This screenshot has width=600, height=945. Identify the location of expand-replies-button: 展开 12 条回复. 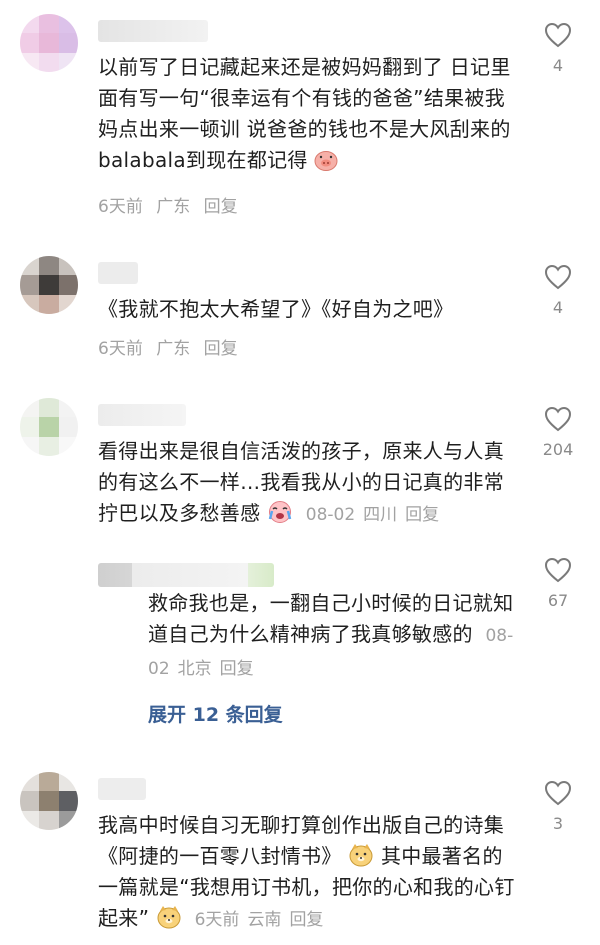
(215, 713).